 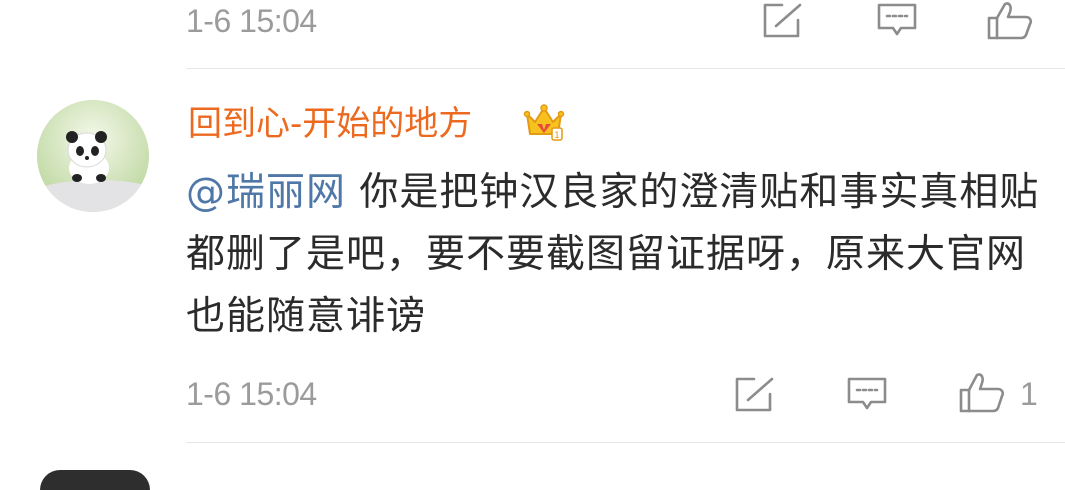 I want to click on crown-vip-icon: 1, so click(x=544, y=124).